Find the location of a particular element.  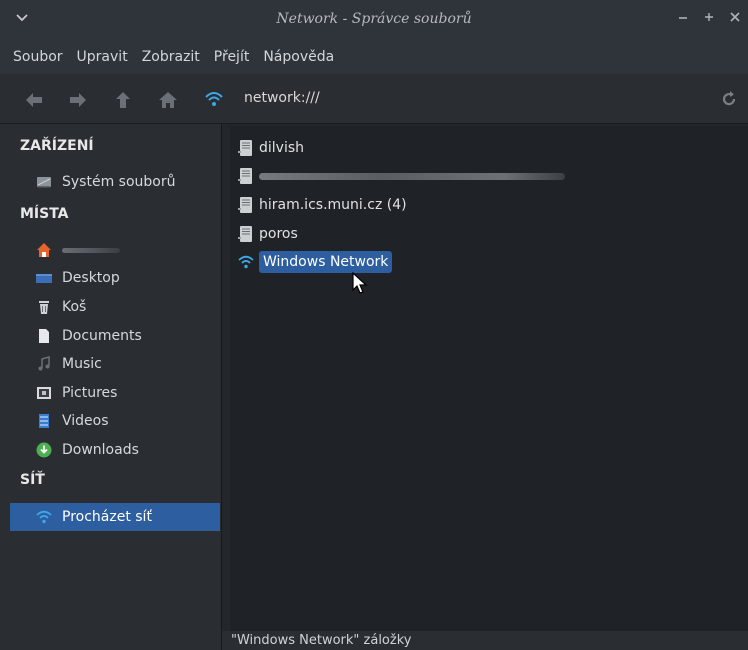

sidebar-item-home is located at coordinates (115, 250).